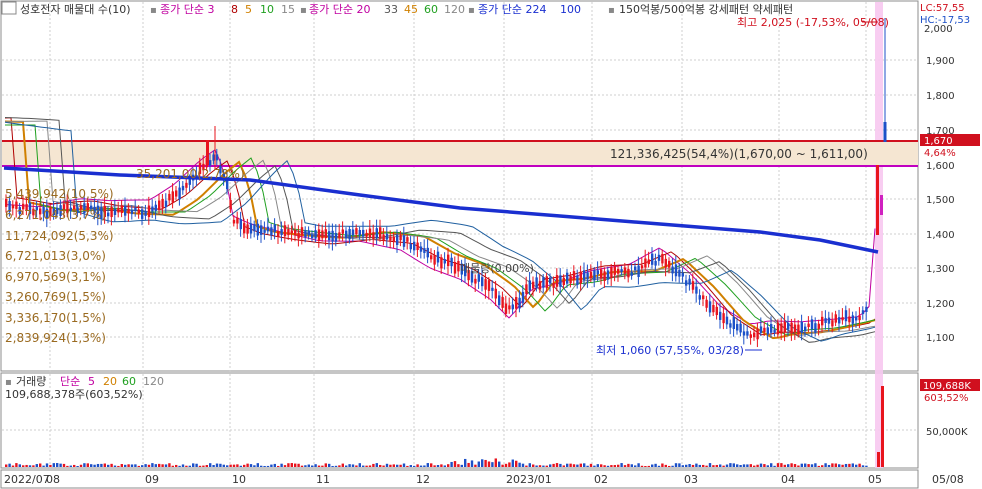 The image size is (982, 489). I want to click on price-tick: 1,200, so click(940, 304).